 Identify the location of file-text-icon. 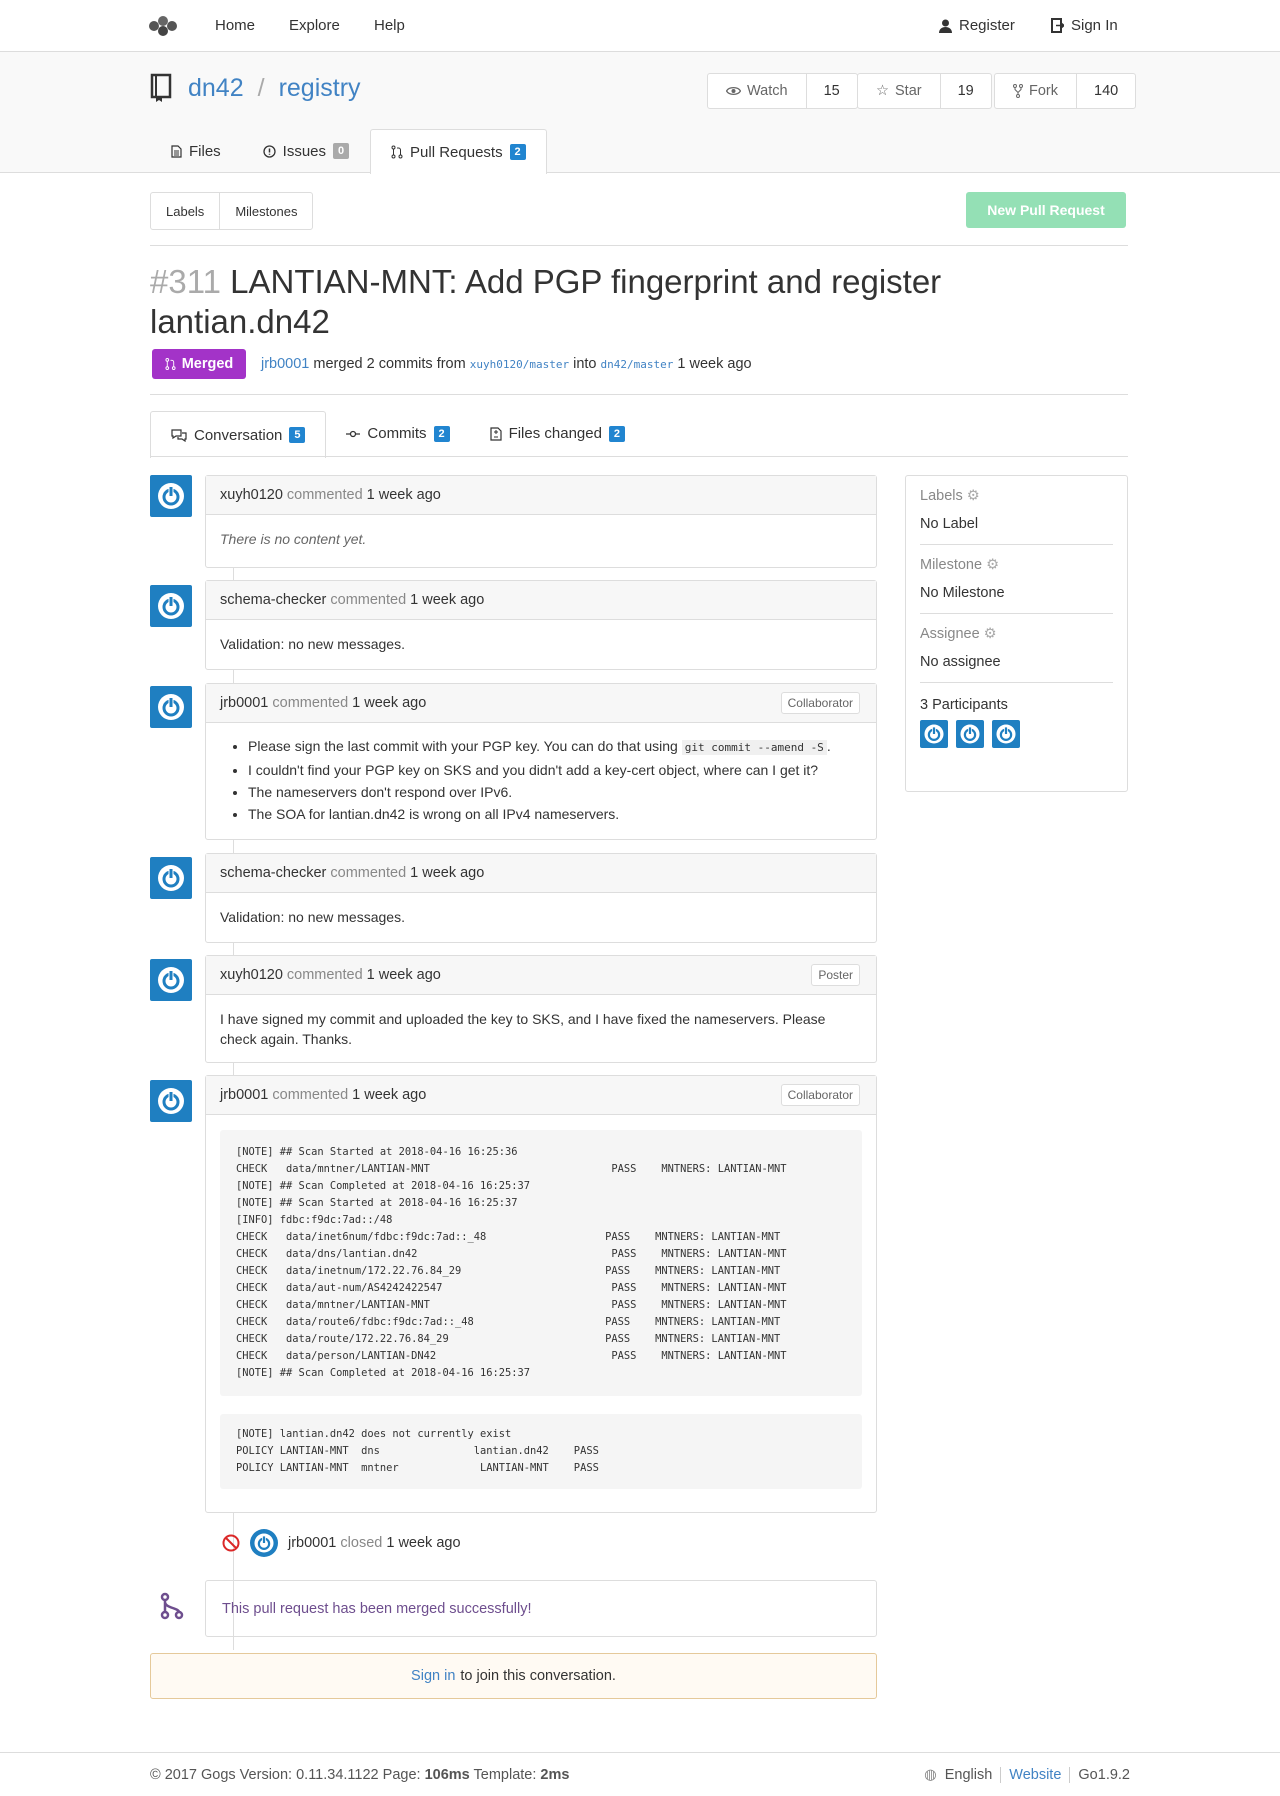
(176, 151).